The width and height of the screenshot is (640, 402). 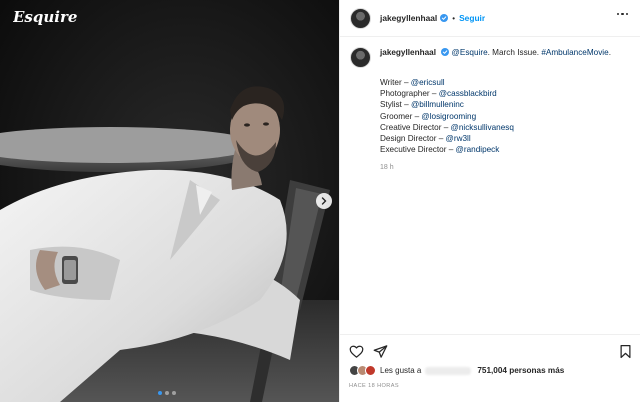 I want to click on credit-handle: @ericsull, so click(x=428, y=82).